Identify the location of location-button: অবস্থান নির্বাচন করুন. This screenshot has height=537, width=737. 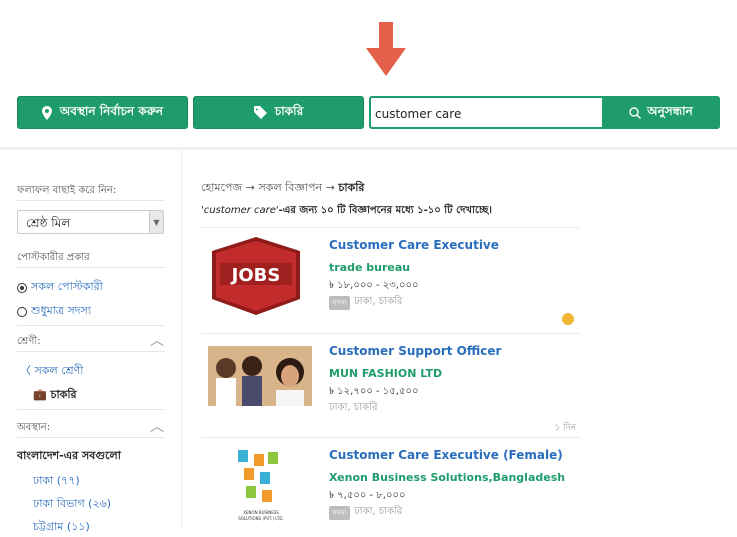
(102, 112).